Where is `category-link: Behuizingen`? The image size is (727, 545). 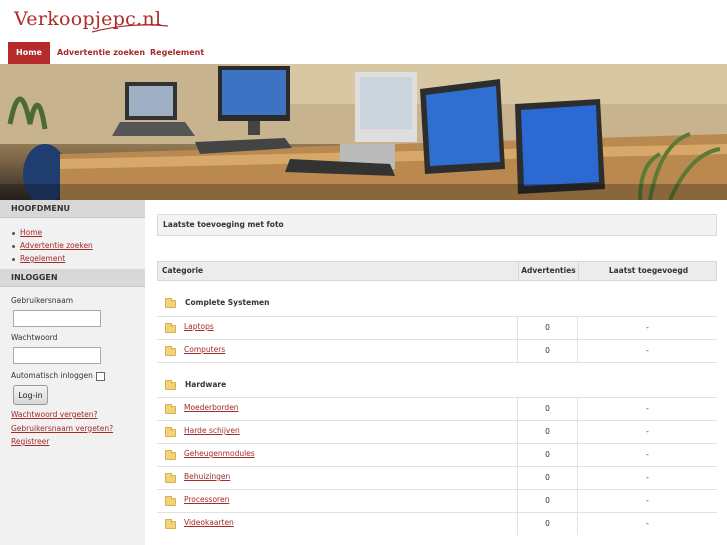 category-link: Behuizingen is located at coordinates (207, 476).